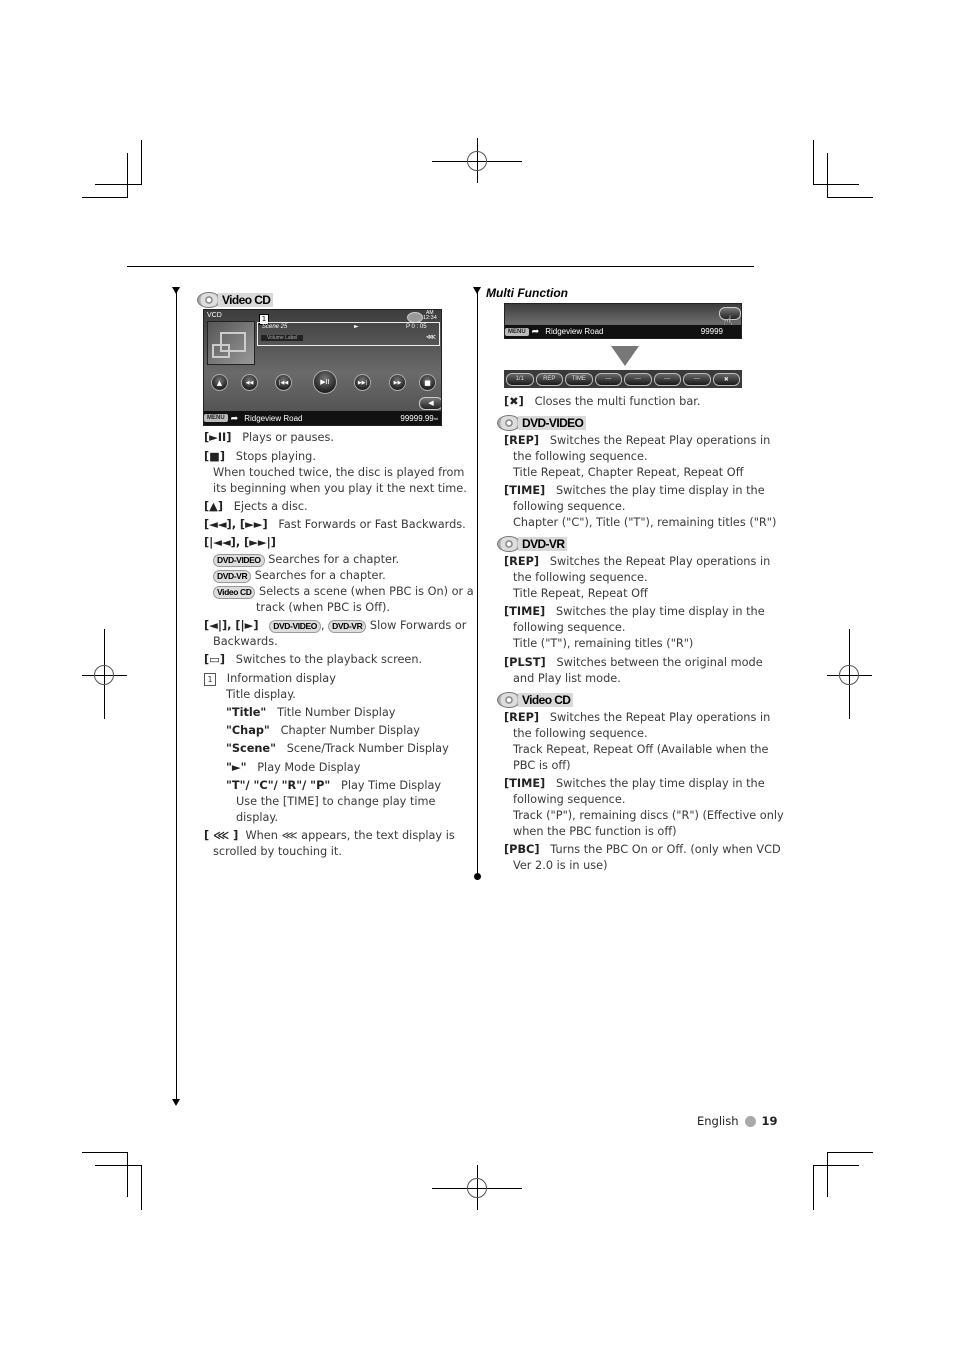 Image resolution: width=954 pixels, height=1350 pixels. Describe the element at coordinates (249, 382) in the screenshot. I see `fast-backward-button: ◀◀` at that location.